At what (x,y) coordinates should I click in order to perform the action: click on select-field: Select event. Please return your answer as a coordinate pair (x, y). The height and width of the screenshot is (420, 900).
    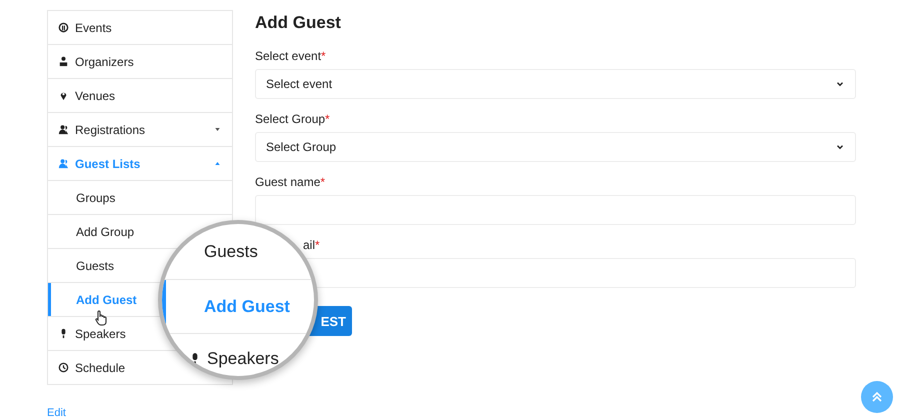
    Looking at the image, I should click on (555, 84).